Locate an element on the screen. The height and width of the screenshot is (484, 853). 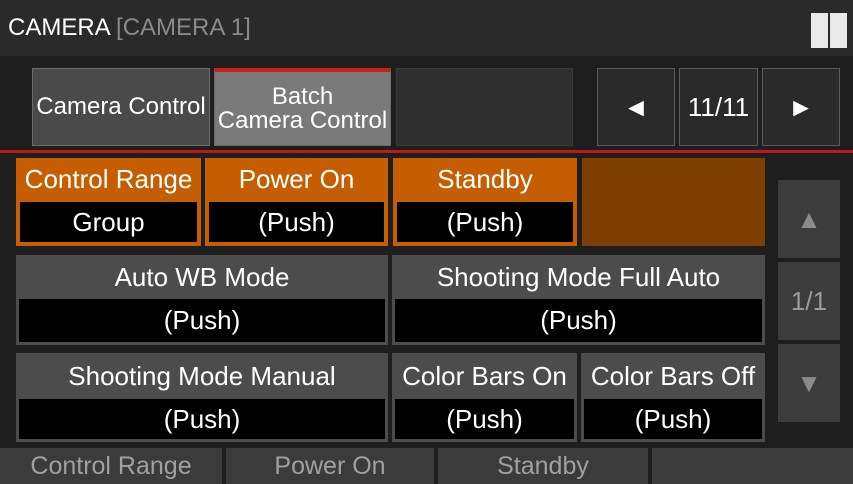
triangle-down-icon: ▼ is located at coordinates (809, 382).